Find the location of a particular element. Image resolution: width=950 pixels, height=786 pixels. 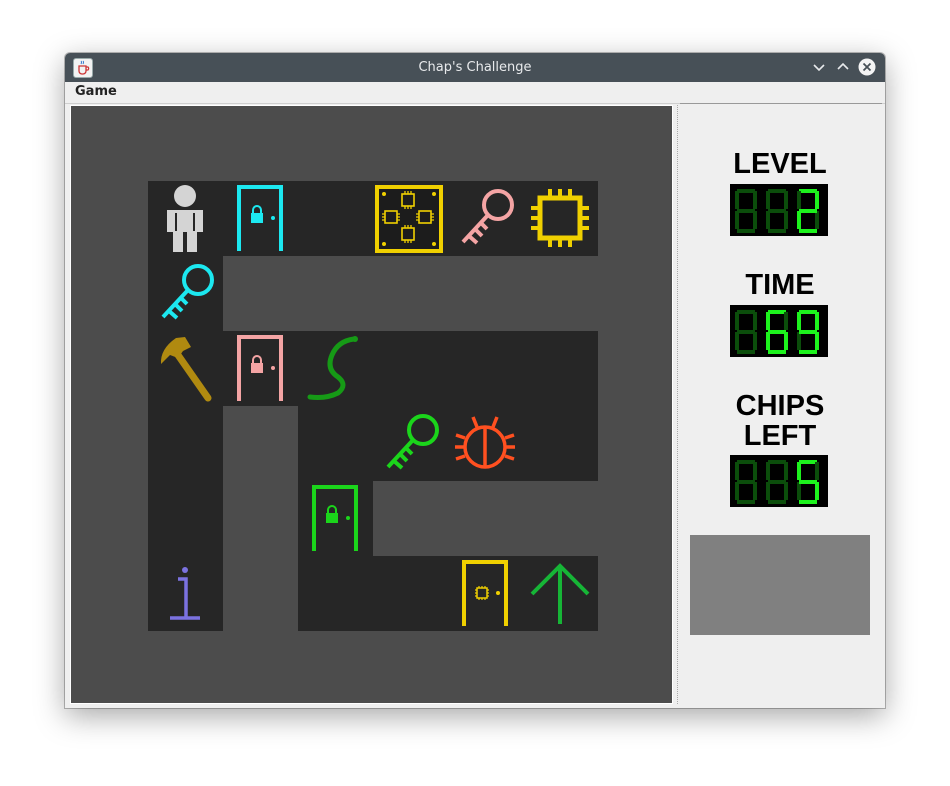

treasure-chip-icon is located at coordinates (560, 218).